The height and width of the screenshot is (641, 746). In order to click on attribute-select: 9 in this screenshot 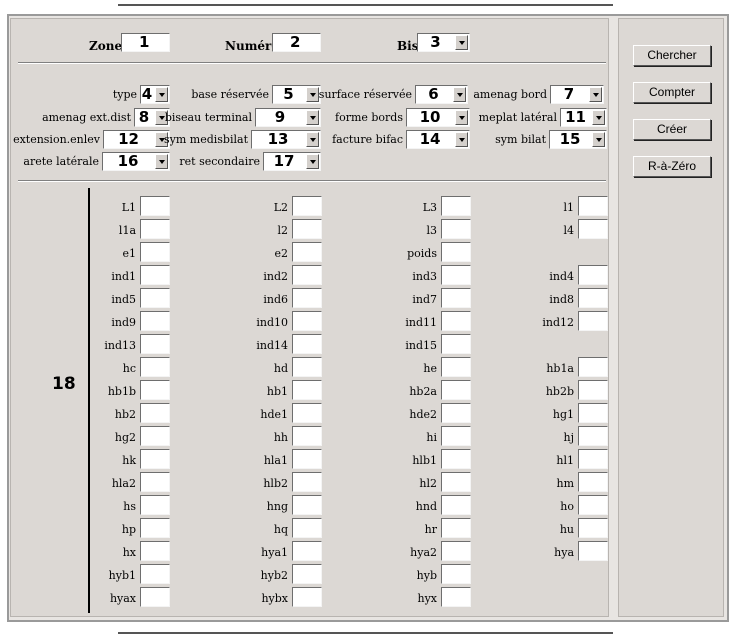, I will do `click(288, 117)`.